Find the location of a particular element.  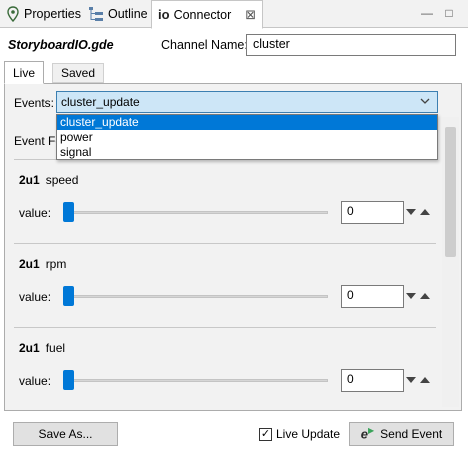

events-label: Events: is located at coordinates (34, 103).